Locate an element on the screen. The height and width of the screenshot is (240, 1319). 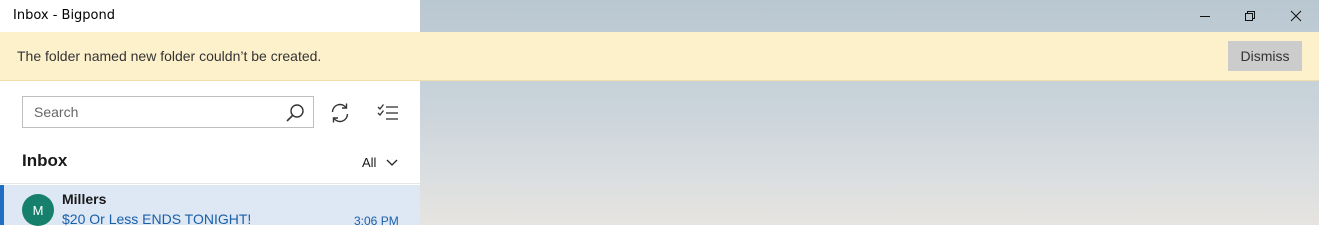
close-icon is located at coordinates (1296, 16).